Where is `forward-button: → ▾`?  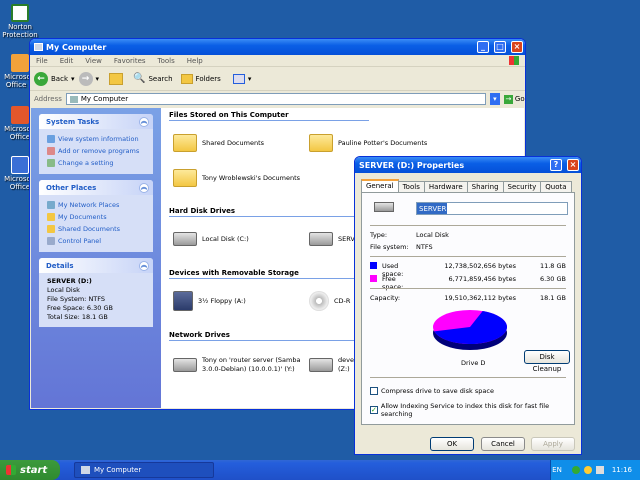 forward-button: → ▾ is located at coordinates (88, 78).